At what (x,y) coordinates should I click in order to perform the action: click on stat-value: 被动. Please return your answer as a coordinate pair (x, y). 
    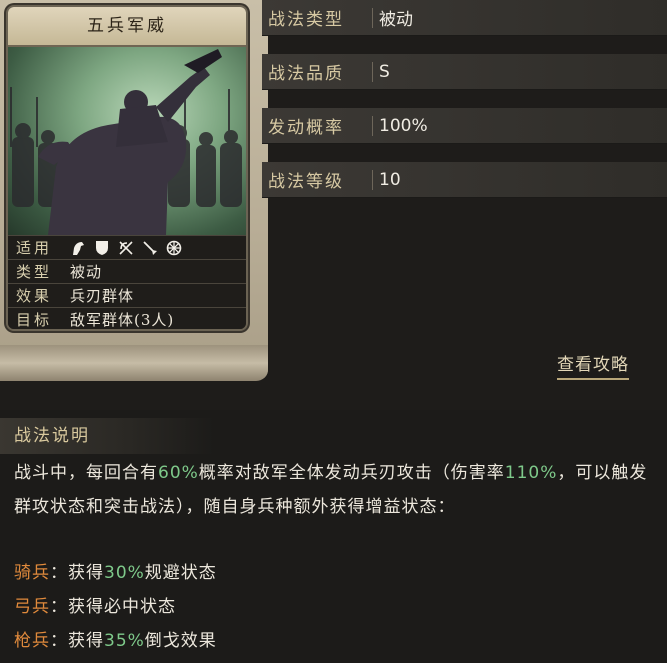
    Looking at the image, I should click on (86, 272).